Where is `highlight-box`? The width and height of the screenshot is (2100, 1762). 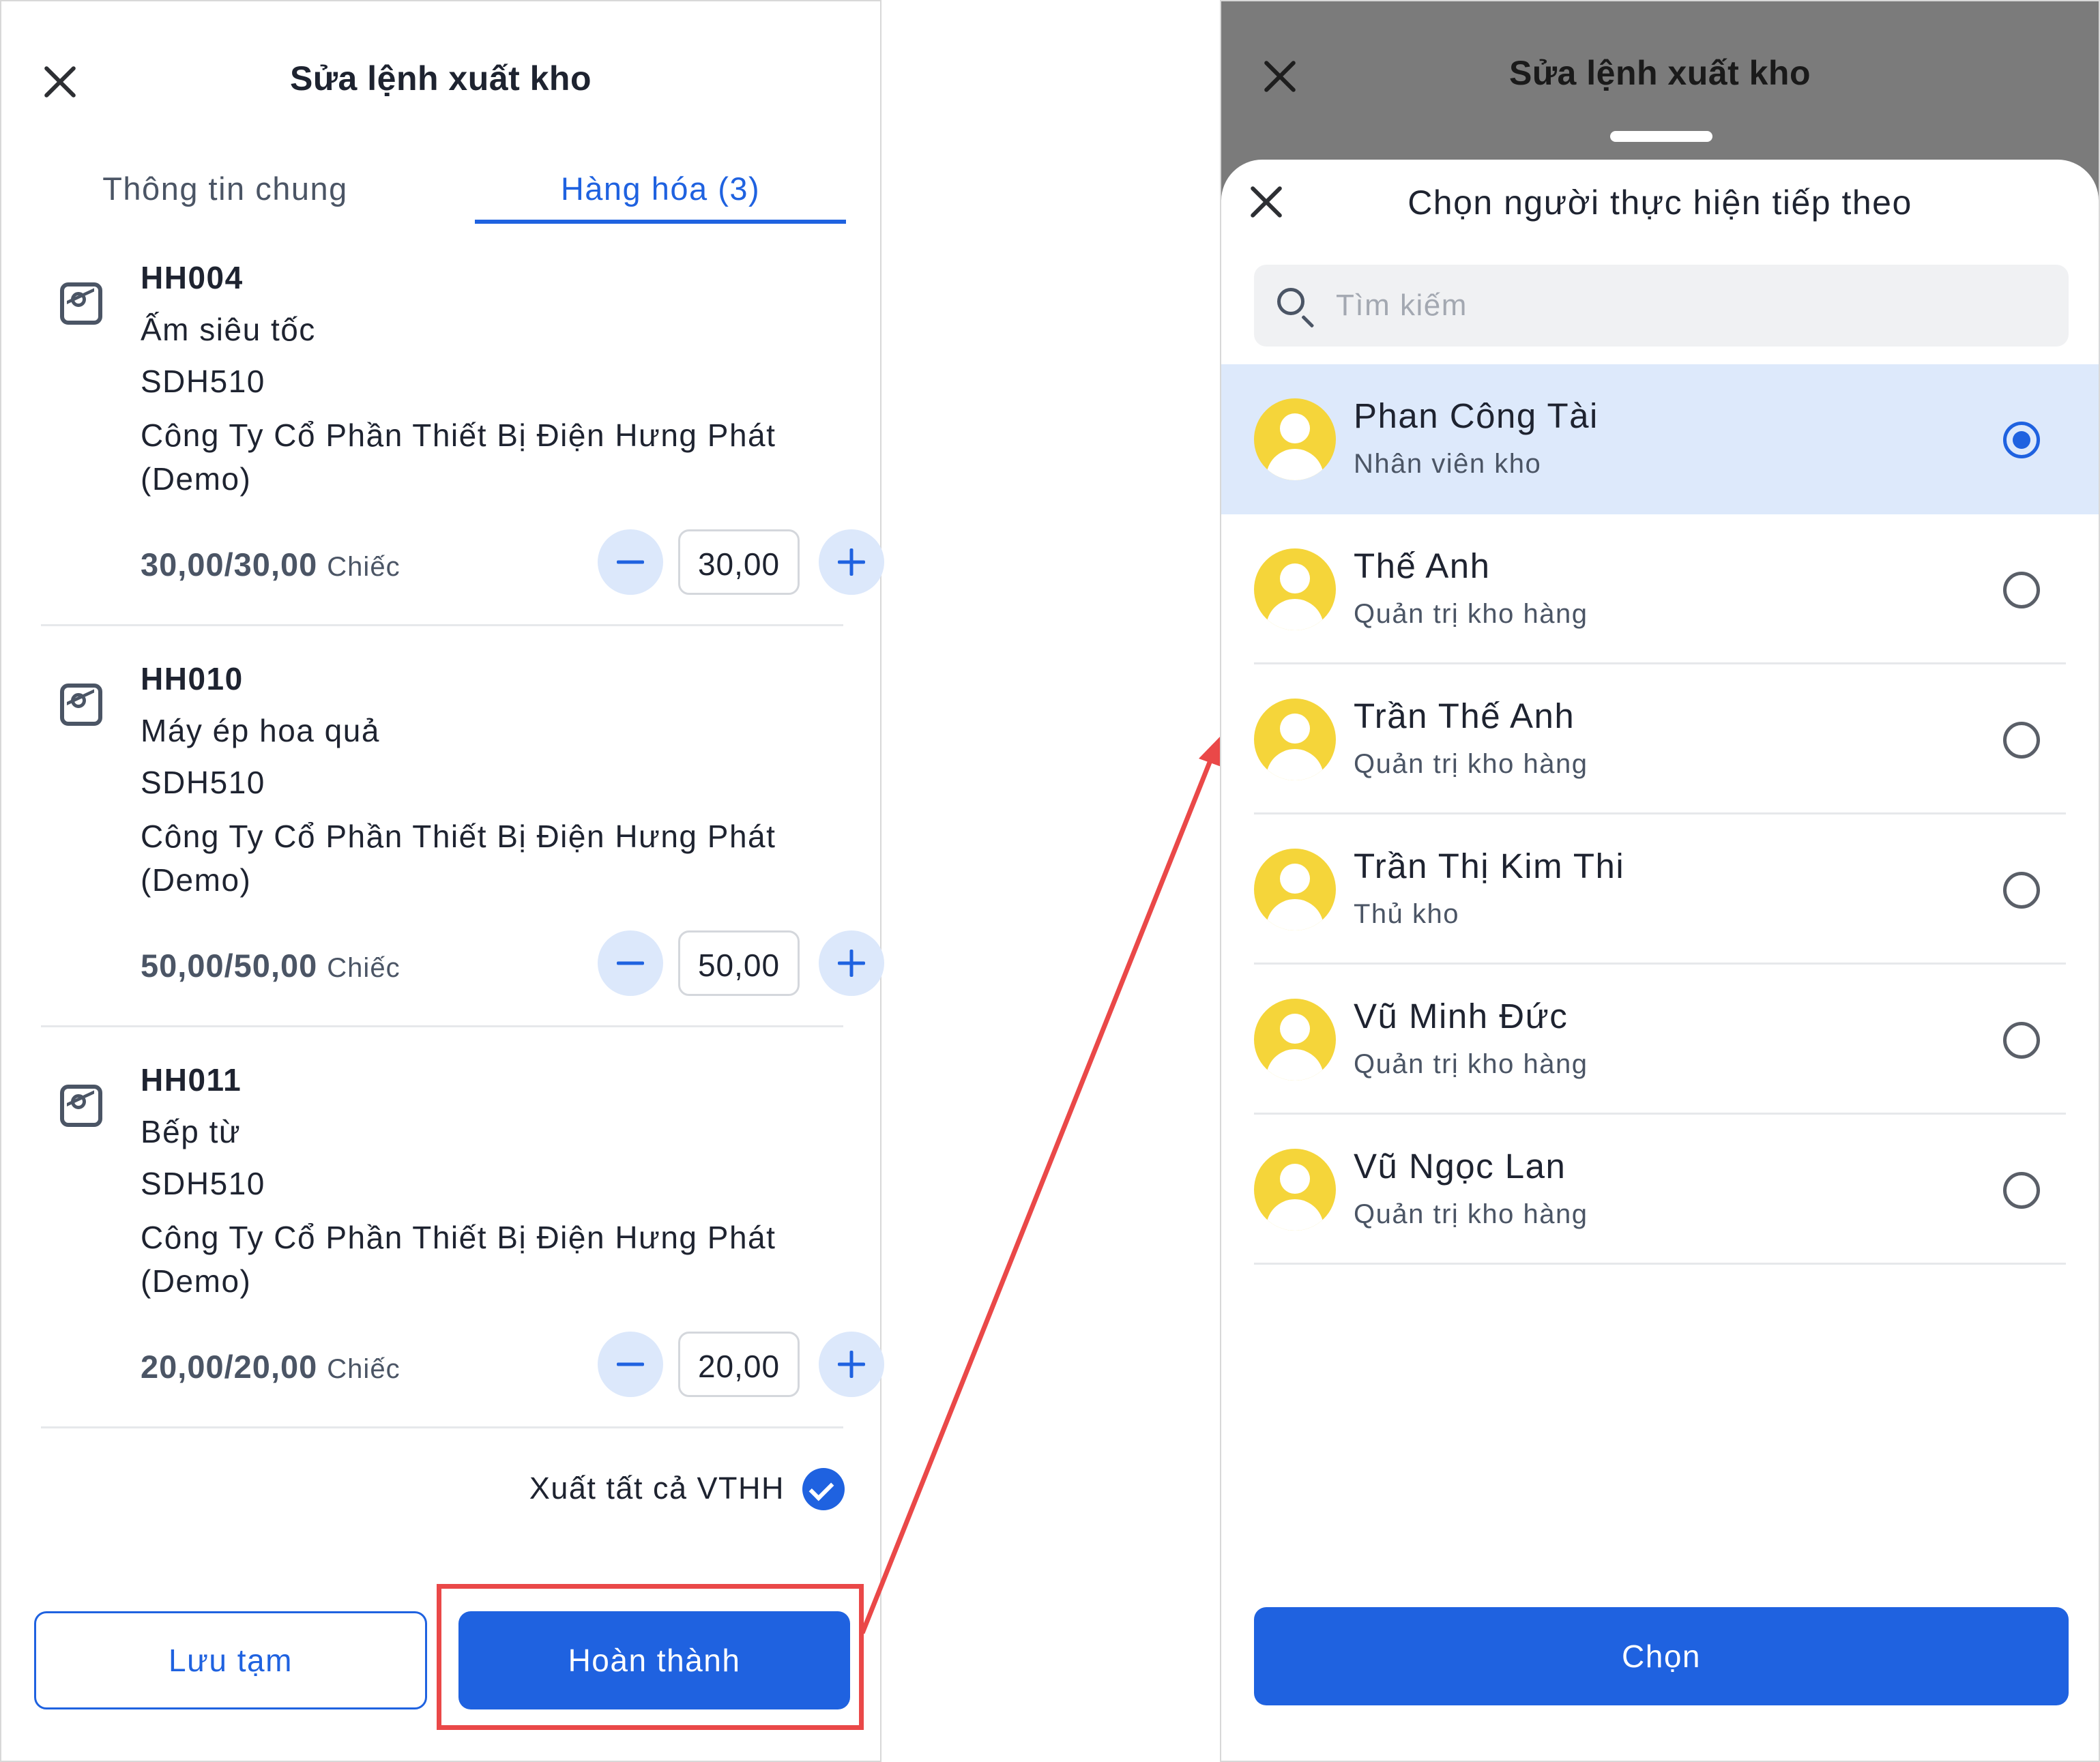
highlight-box is located at coordinates (650, 1657).